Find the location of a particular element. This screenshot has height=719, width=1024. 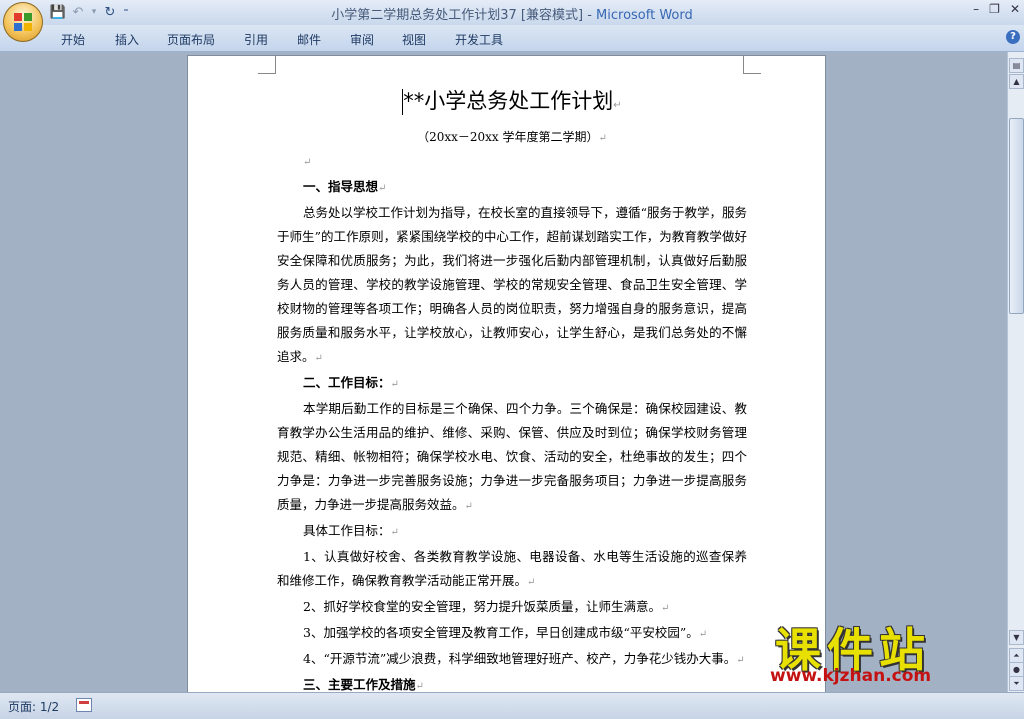

crop-mark-top-left is located at coordinates (267, 65).